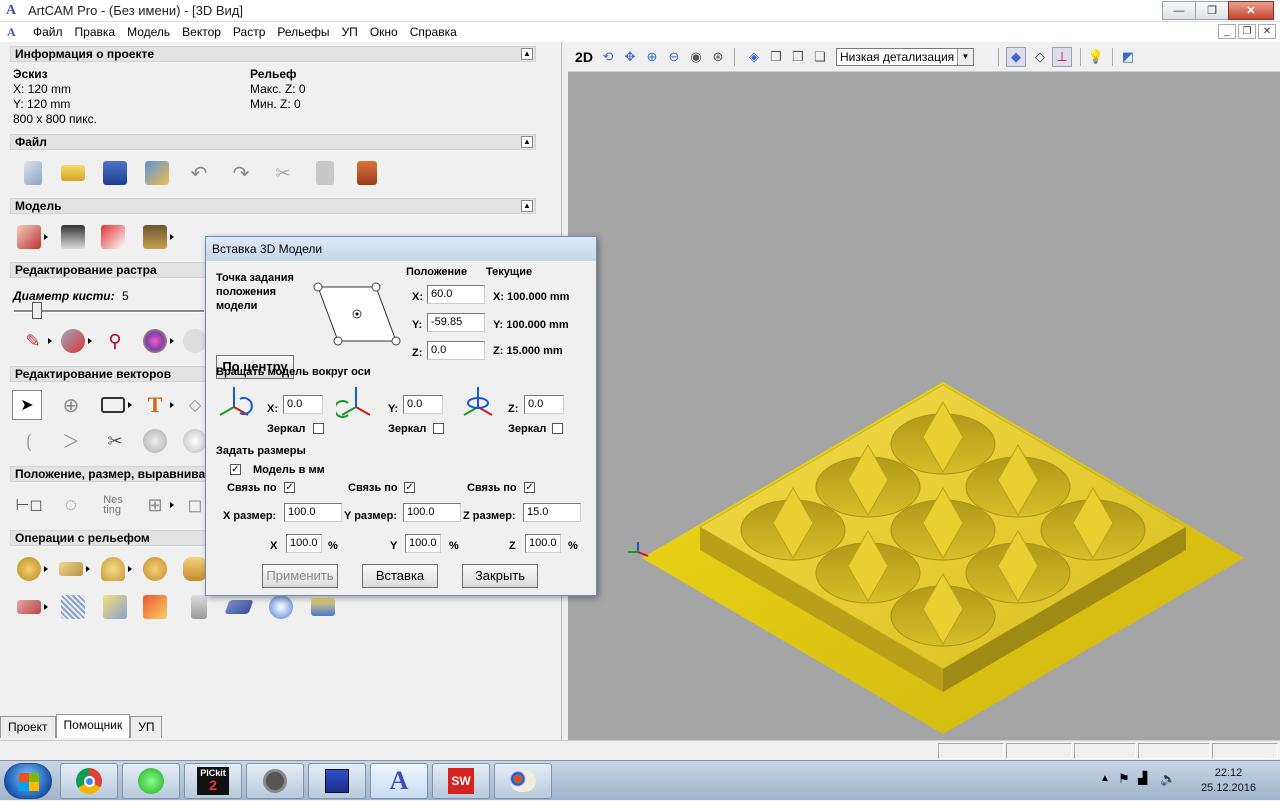 The height and width of the screenshot is (801, 1280). What do you see at coordinates (115, 441) in the screenshot?
I see `trim-icon: ✂` at bounding box center [115, 441].